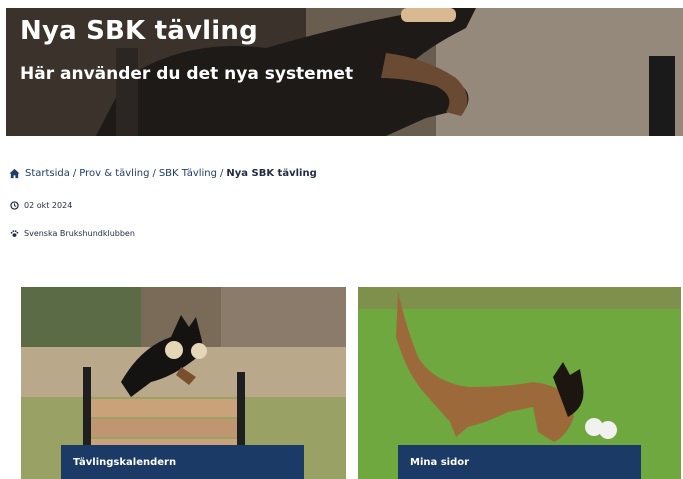 This screenshot has height=479, width=683. Describe the element at coordinates (14, 173) in the screenshot. I see `home-icon` at that location.